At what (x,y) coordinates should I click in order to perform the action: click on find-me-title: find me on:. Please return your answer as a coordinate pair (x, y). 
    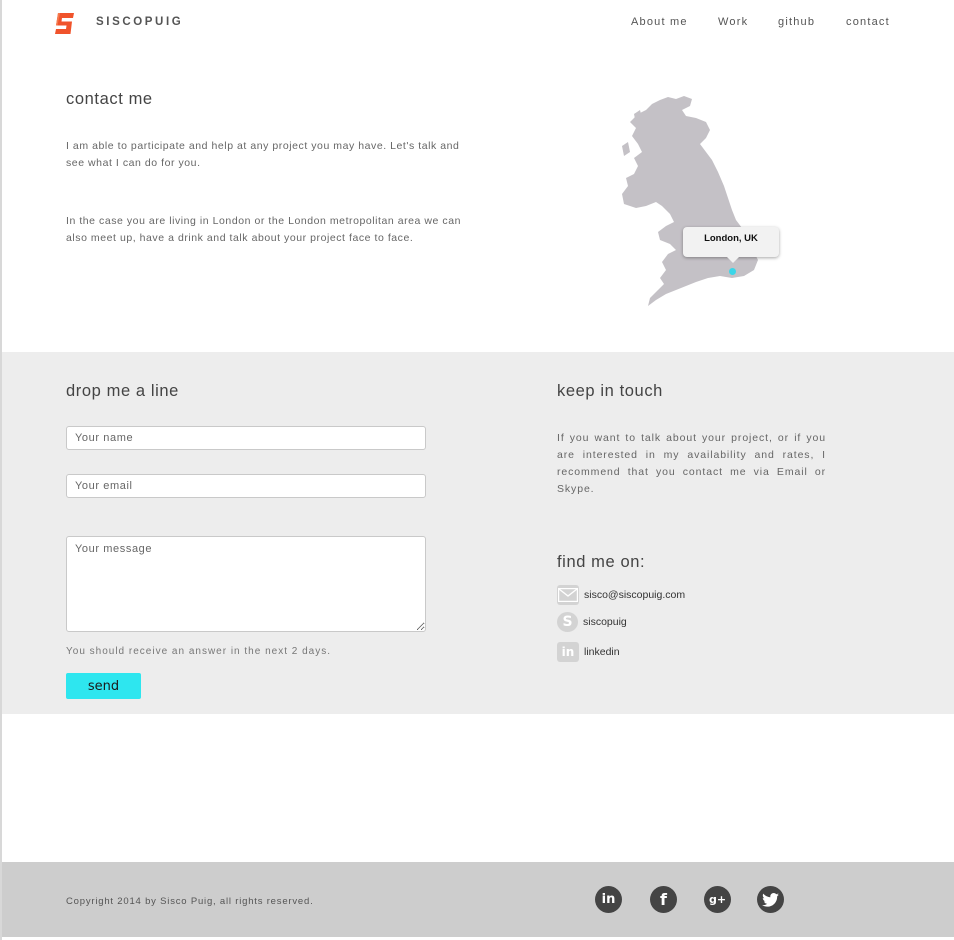
    Looking at the image, I should click on (601, 562).